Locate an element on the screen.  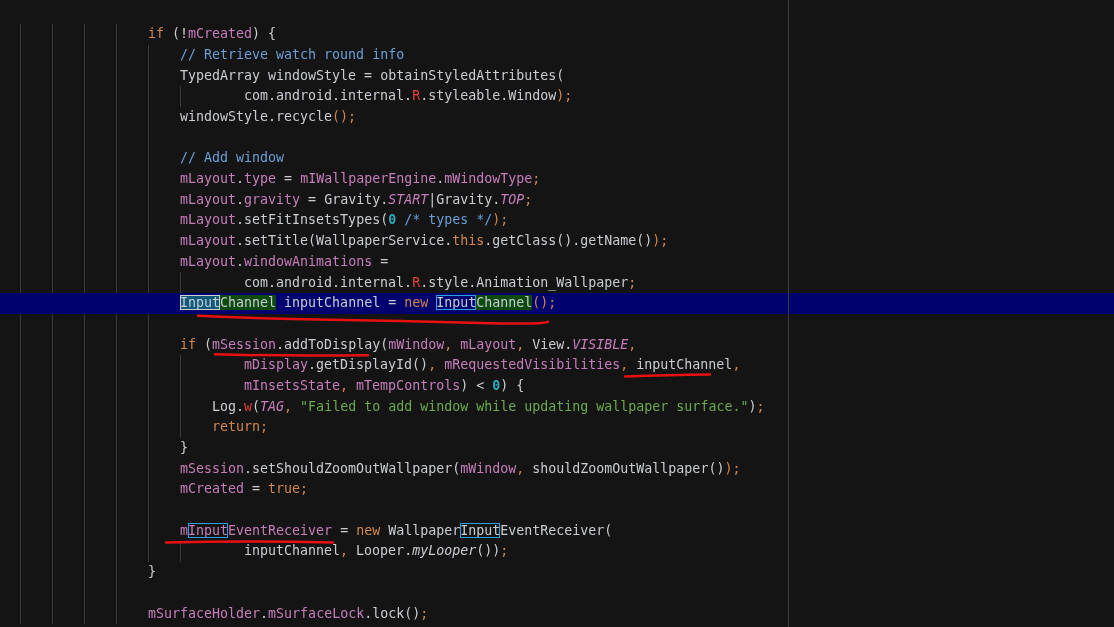
code-line: mDisplay.getDisplayId(), mRequestedVisibilities, inputChannel, is located at coordinates (492, 365).